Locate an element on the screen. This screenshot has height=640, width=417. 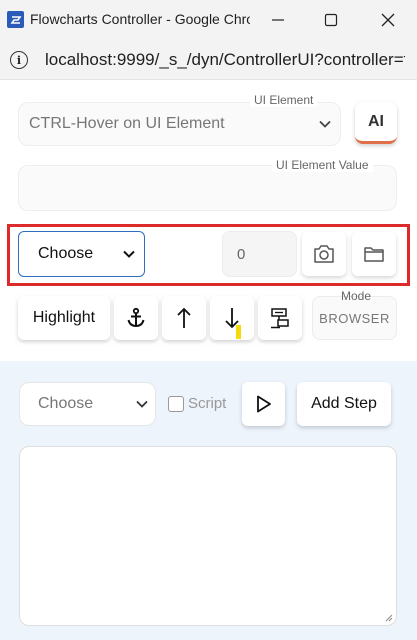
drag-indicator is located at coordinates (238, 332).